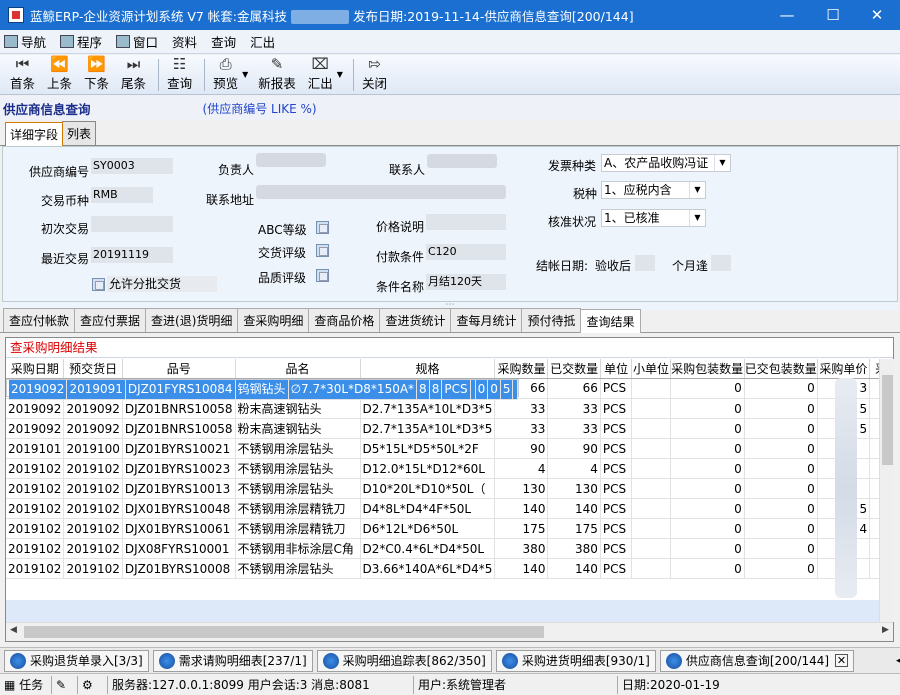  I want to click on next-record-button: ⏩ 下条, so click(96, 75).